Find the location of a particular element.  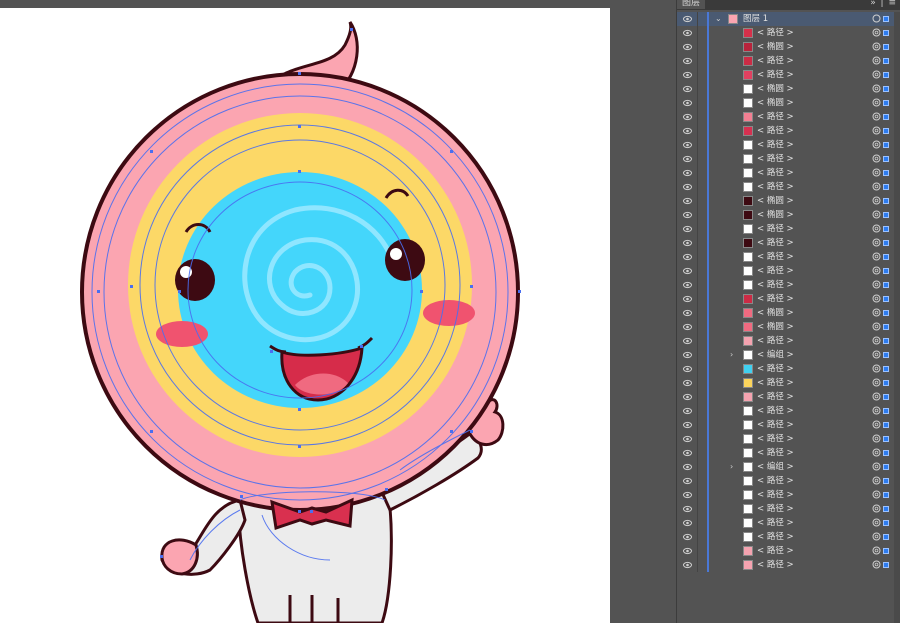

chevron-down-icon: ⌄ is located at coordinates (719, 19).